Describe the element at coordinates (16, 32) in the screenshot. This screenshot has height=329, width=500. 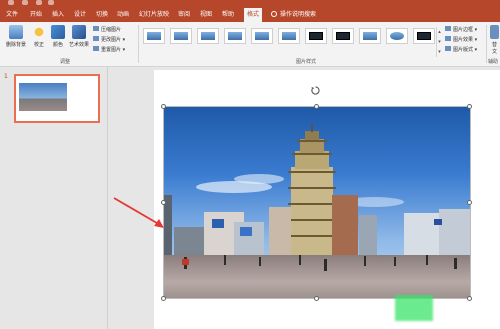
I see `remove-background-icon` at that location.